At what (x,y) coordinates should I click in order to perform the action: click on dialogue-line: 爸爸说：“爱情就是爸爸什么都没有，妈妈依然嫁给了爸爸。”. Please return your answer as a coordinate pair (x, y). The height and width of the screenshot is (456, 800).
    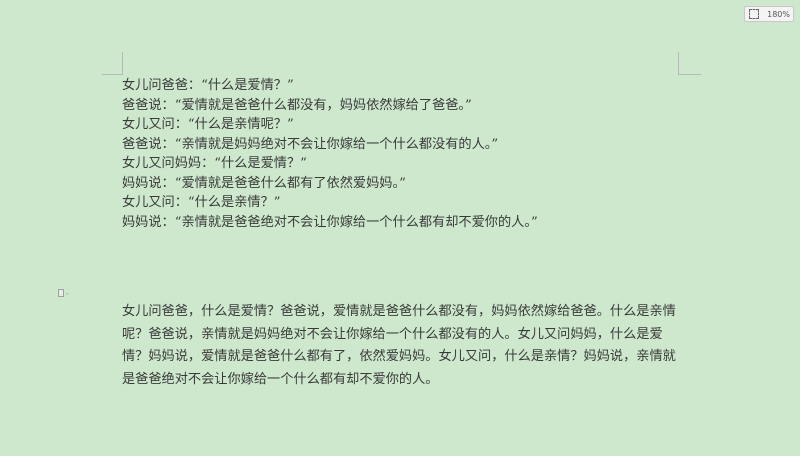
    Looking at the image, I should click on (330, 106).